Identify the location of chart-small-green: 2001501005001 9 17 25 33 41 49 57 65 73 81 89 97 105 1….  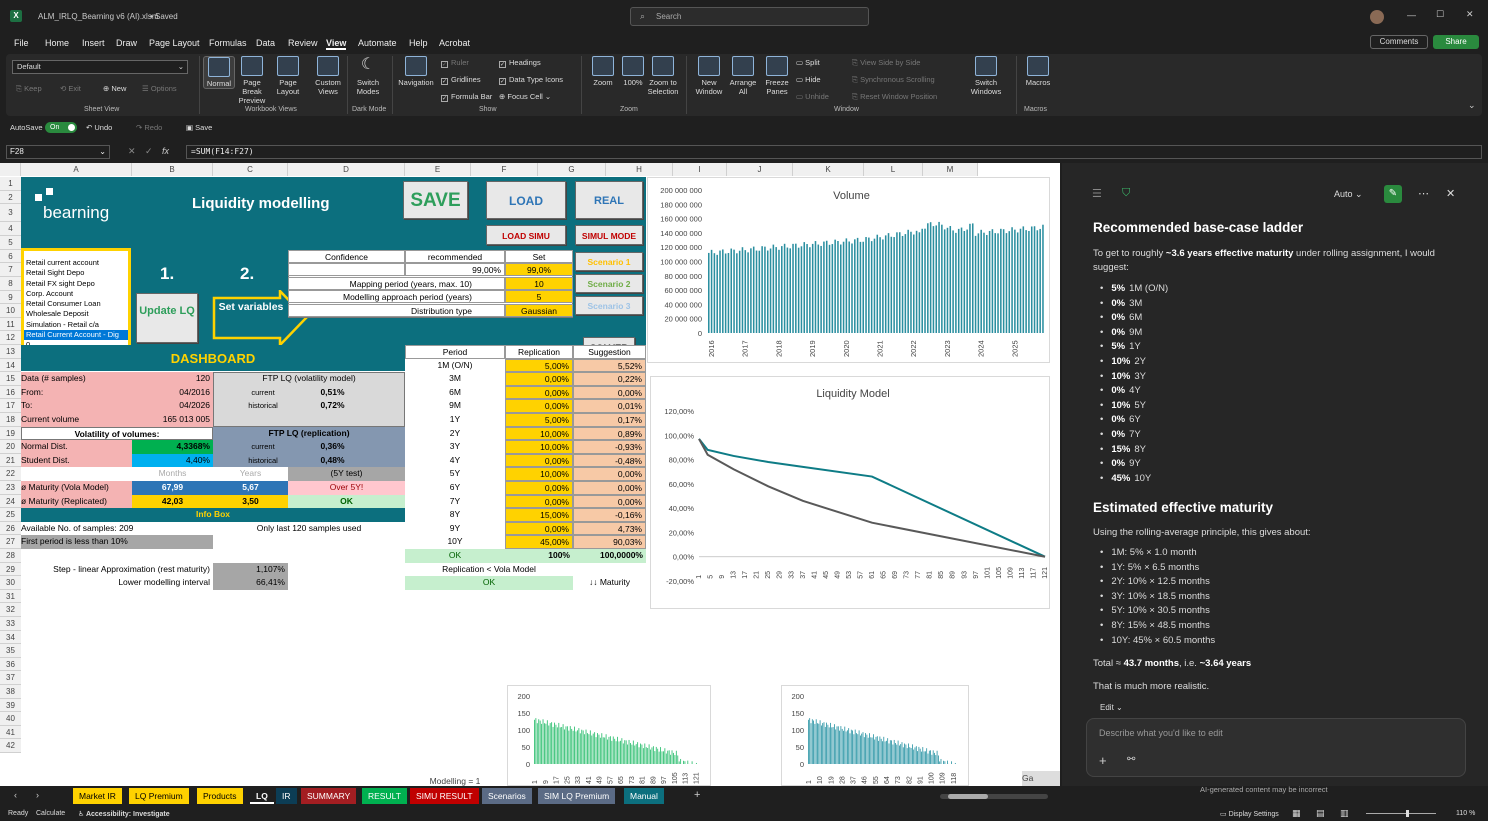
(609, 735).